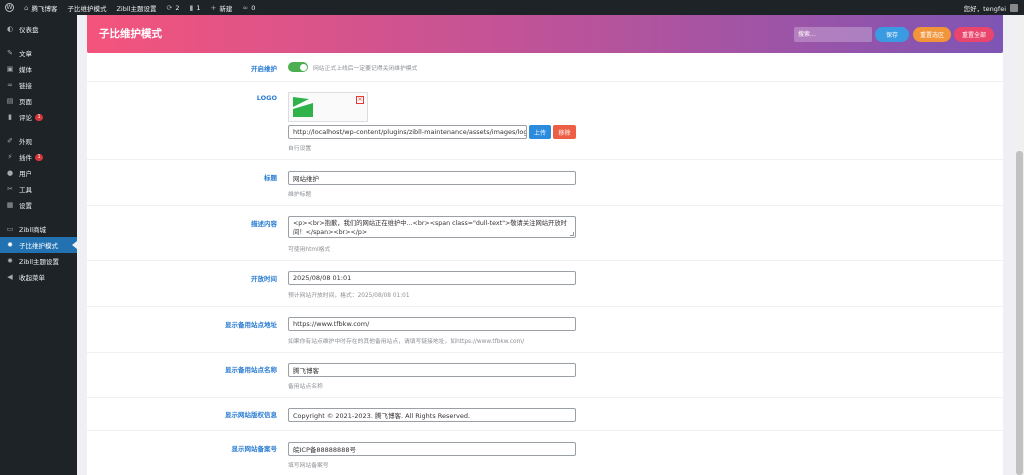 The width and height of the screenshot is (1024, 475). What do you see at coordinates (38, 189) in the screenshot?
I see `sidebar-item-tools: ✂ 工具` at bounding box center [38, 189].